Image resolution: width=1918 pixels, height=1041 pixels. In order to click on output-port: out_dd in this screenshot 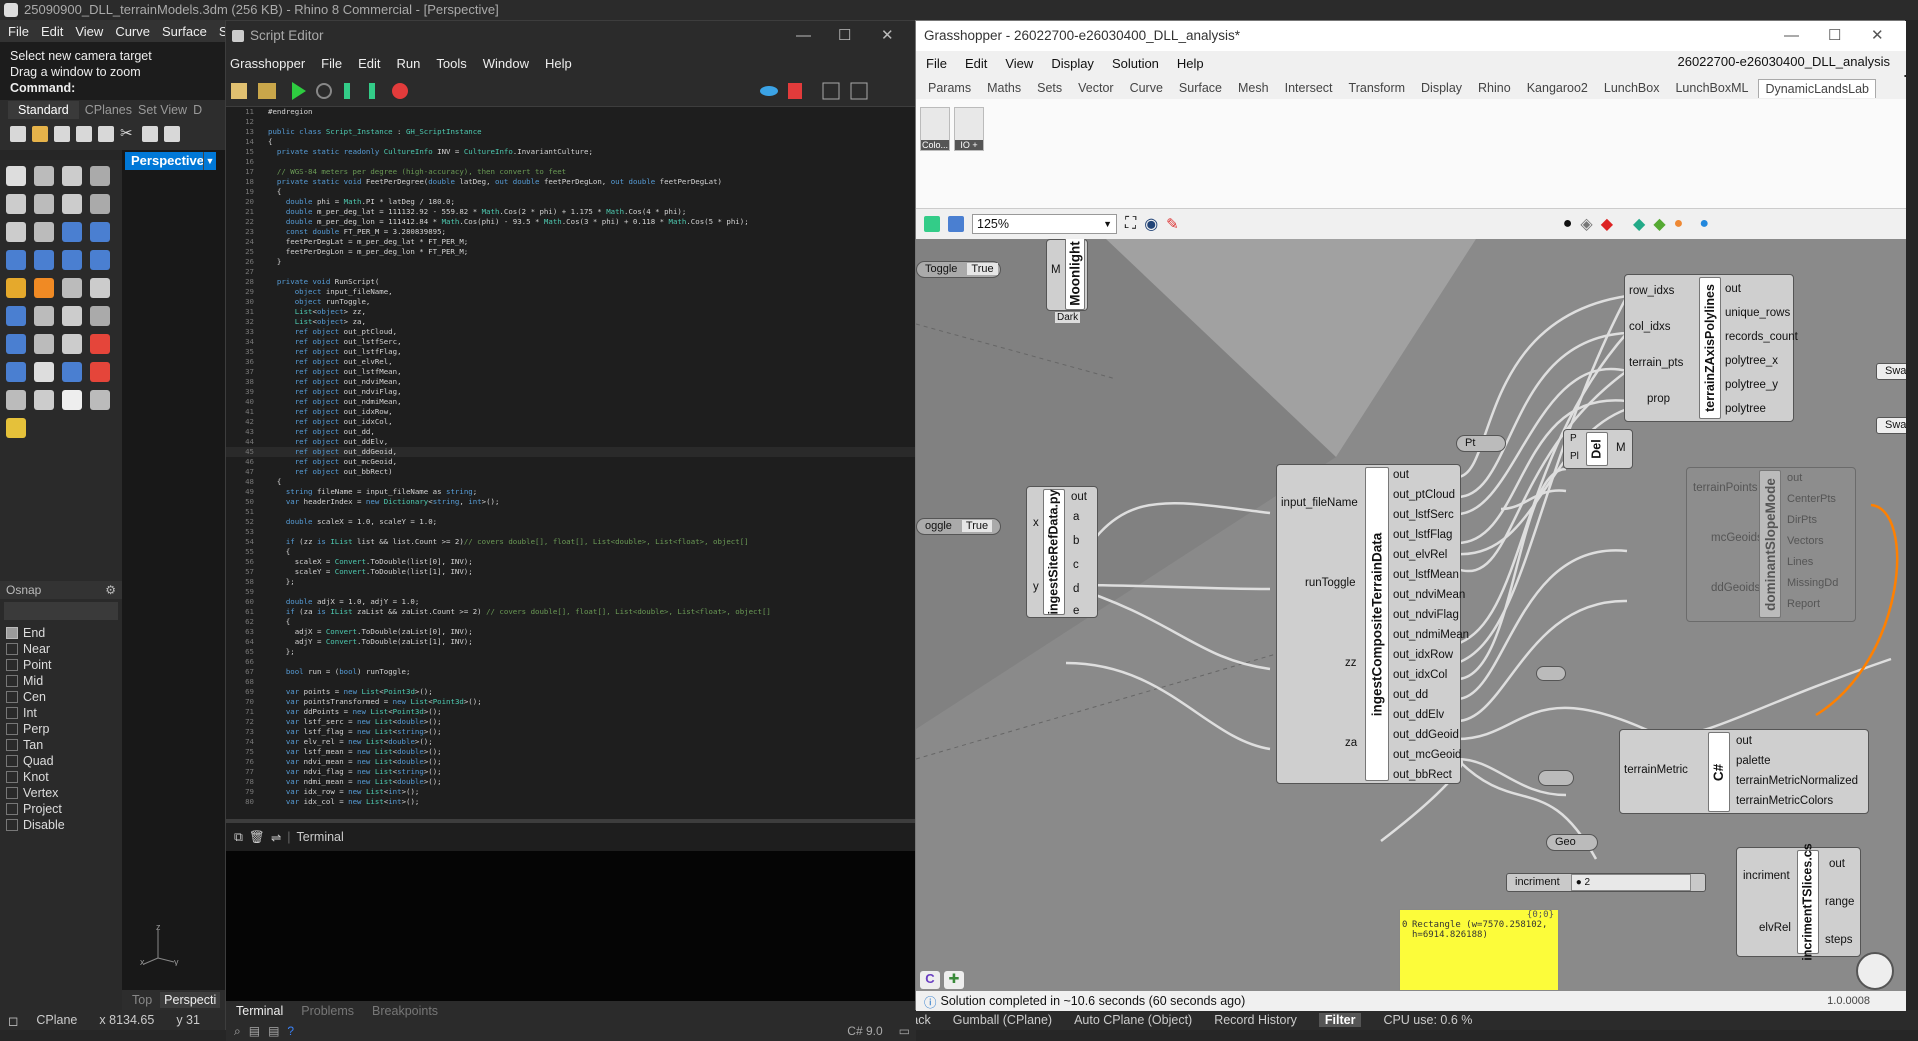, I will do `click(1431, 695)`.